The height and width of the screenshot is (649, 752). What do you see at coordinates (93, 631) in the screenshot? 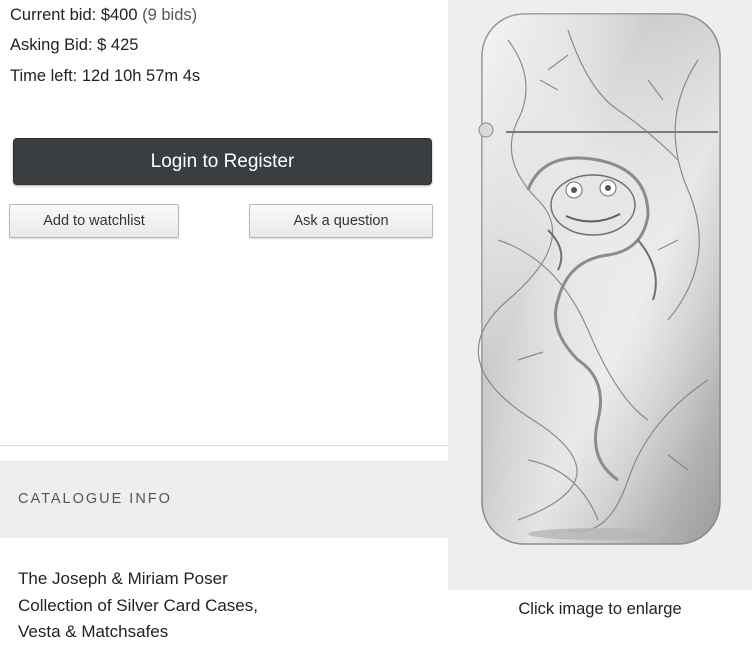
I see `collection-line: Vesta & Matchsafes` at bounding box center [93, 631].